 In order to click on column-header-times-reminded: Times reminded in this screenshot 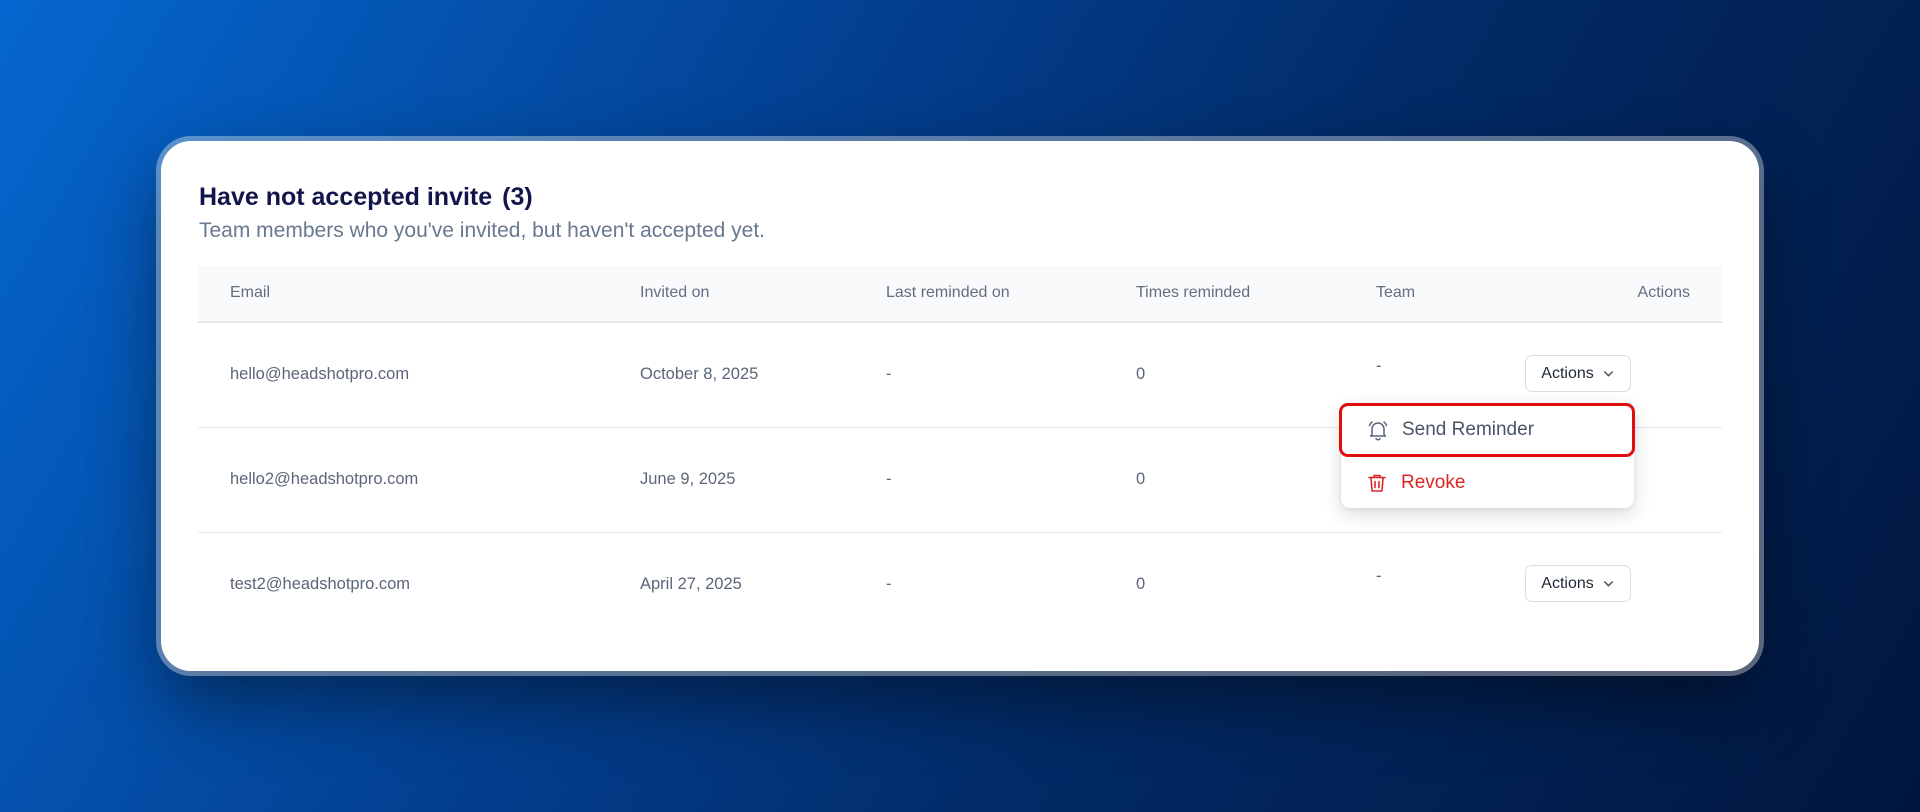, I will do `click(1193, 292)`.